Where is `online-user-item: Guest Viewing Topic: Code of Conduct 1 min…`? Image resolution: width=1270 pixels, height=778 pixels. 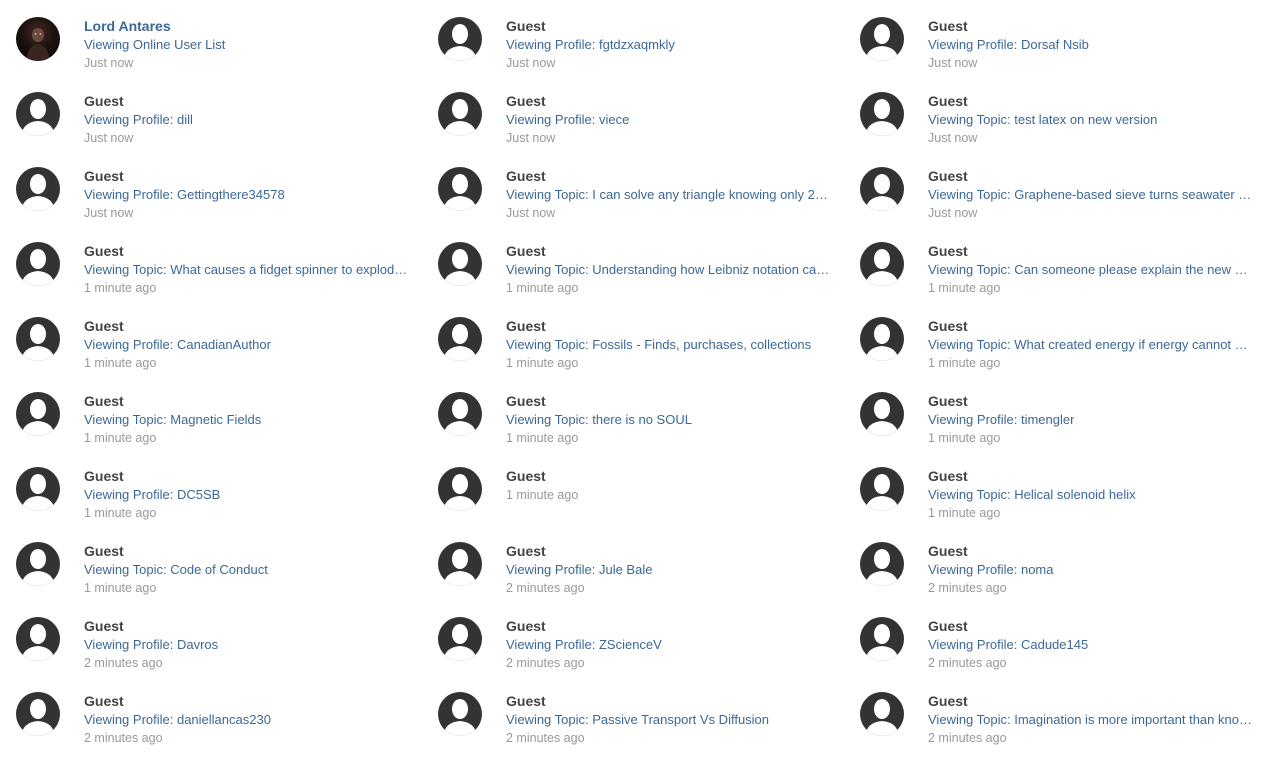
online-user-item: Guest Viewing Topic: Code of Conduct 1 min… is located at coordinates (205, 562).